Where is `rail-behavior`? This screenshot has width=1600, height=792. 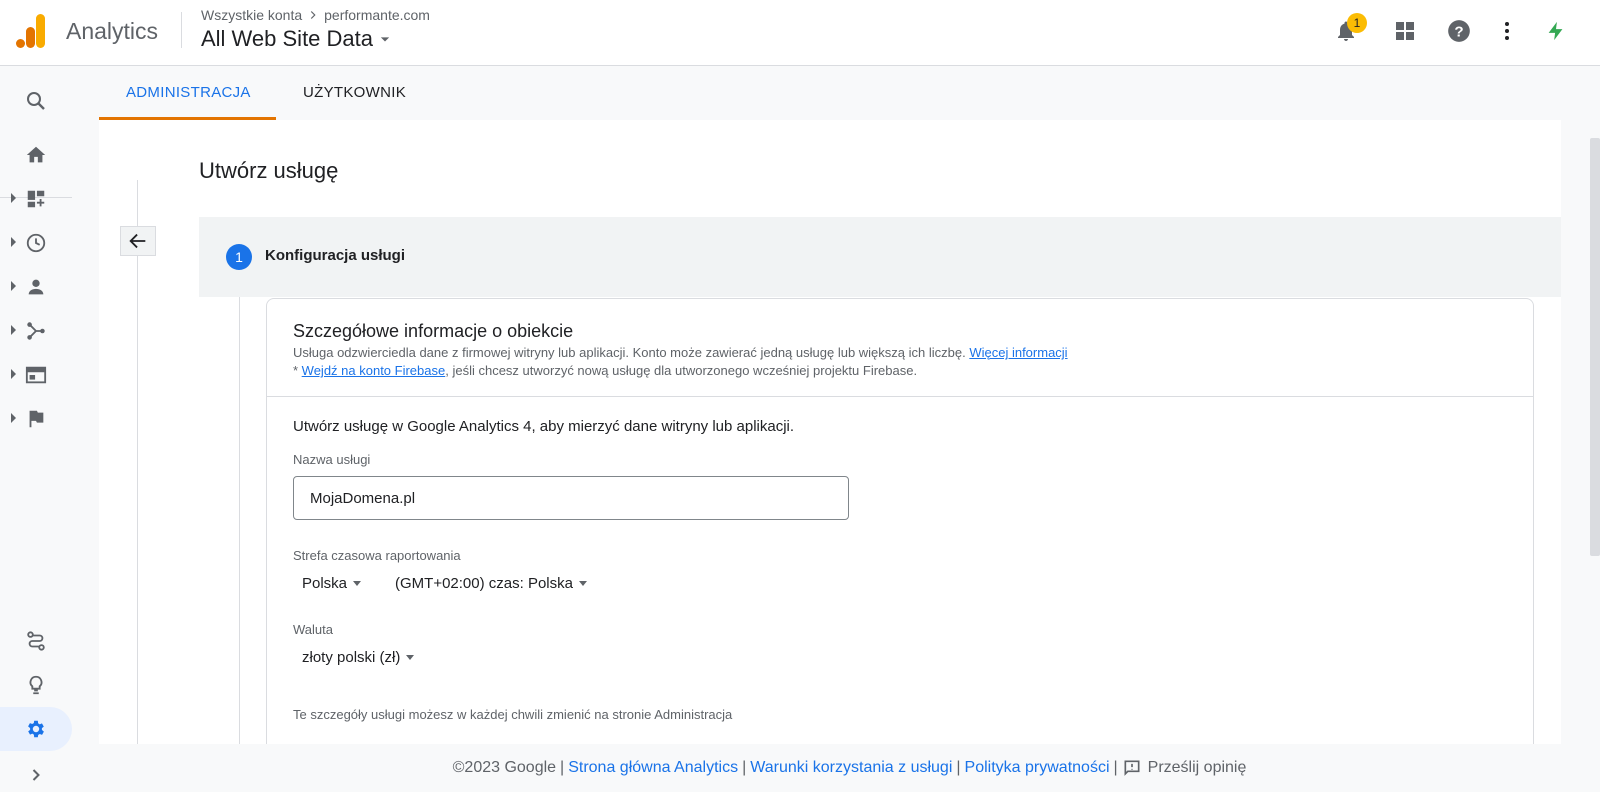 rail-behavior is located at coordinates (36, 375).